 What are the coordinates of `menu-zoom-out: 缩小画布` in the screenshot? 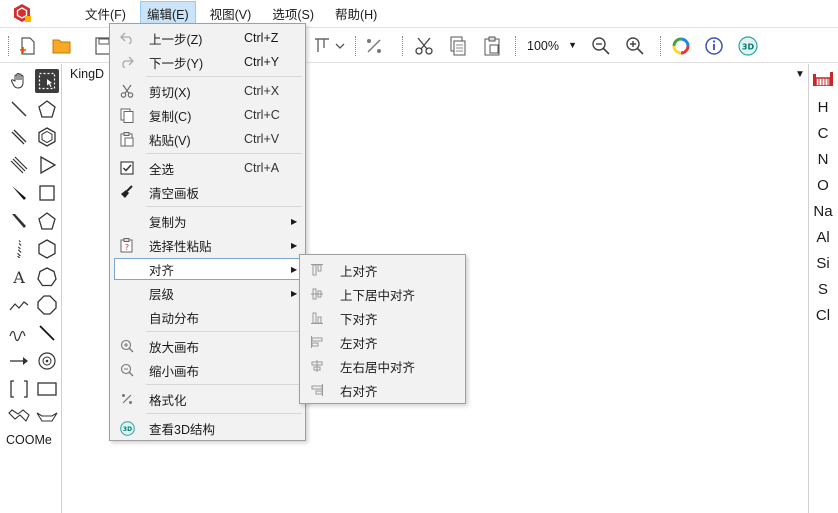 It's located at (207, 370).